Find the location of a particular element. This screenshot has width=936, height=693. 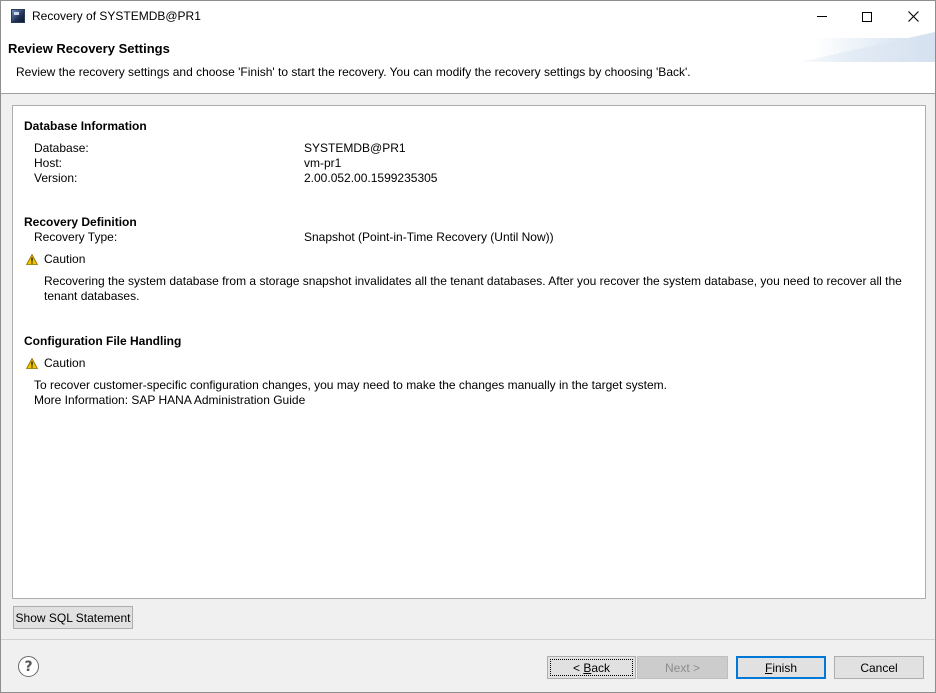

database-label: Database: is located at coordinates (61, 148).